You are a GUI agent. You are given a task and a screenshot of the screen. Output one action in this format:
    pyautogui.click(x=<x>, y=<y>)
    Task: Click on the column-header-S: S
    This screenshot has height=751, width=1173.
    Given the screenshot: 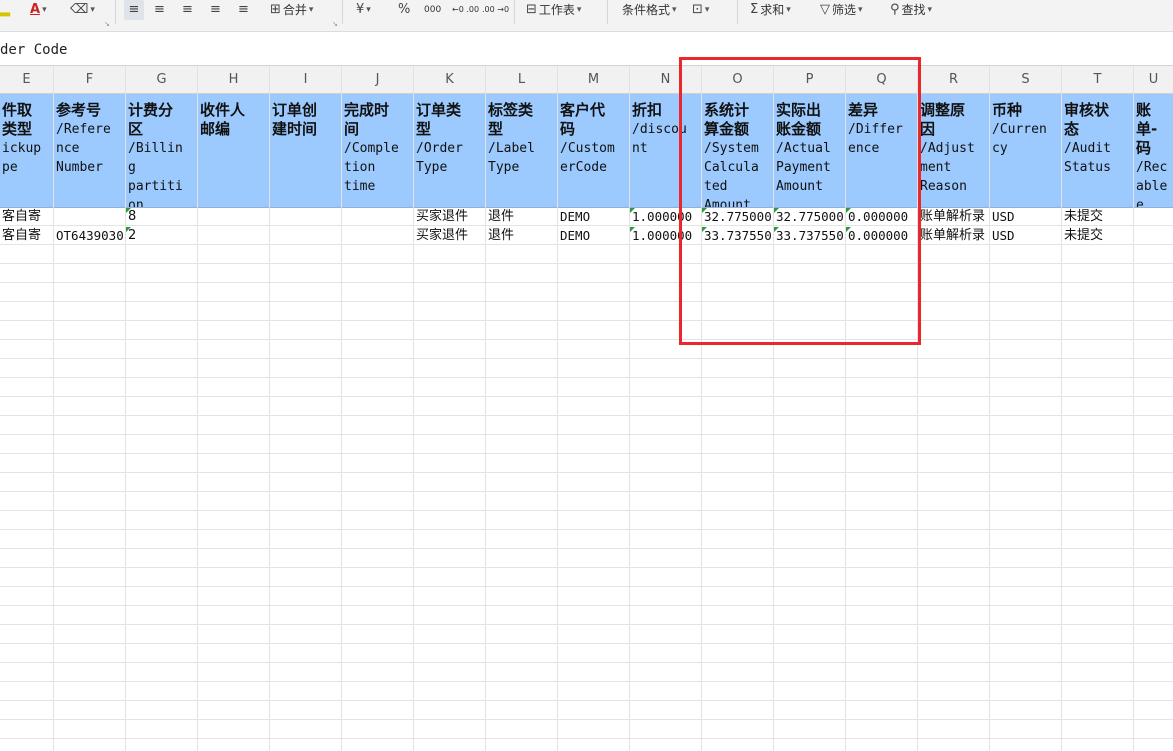 What is the action you would take?
    pyautogui.click(x=1025, y=80)
    